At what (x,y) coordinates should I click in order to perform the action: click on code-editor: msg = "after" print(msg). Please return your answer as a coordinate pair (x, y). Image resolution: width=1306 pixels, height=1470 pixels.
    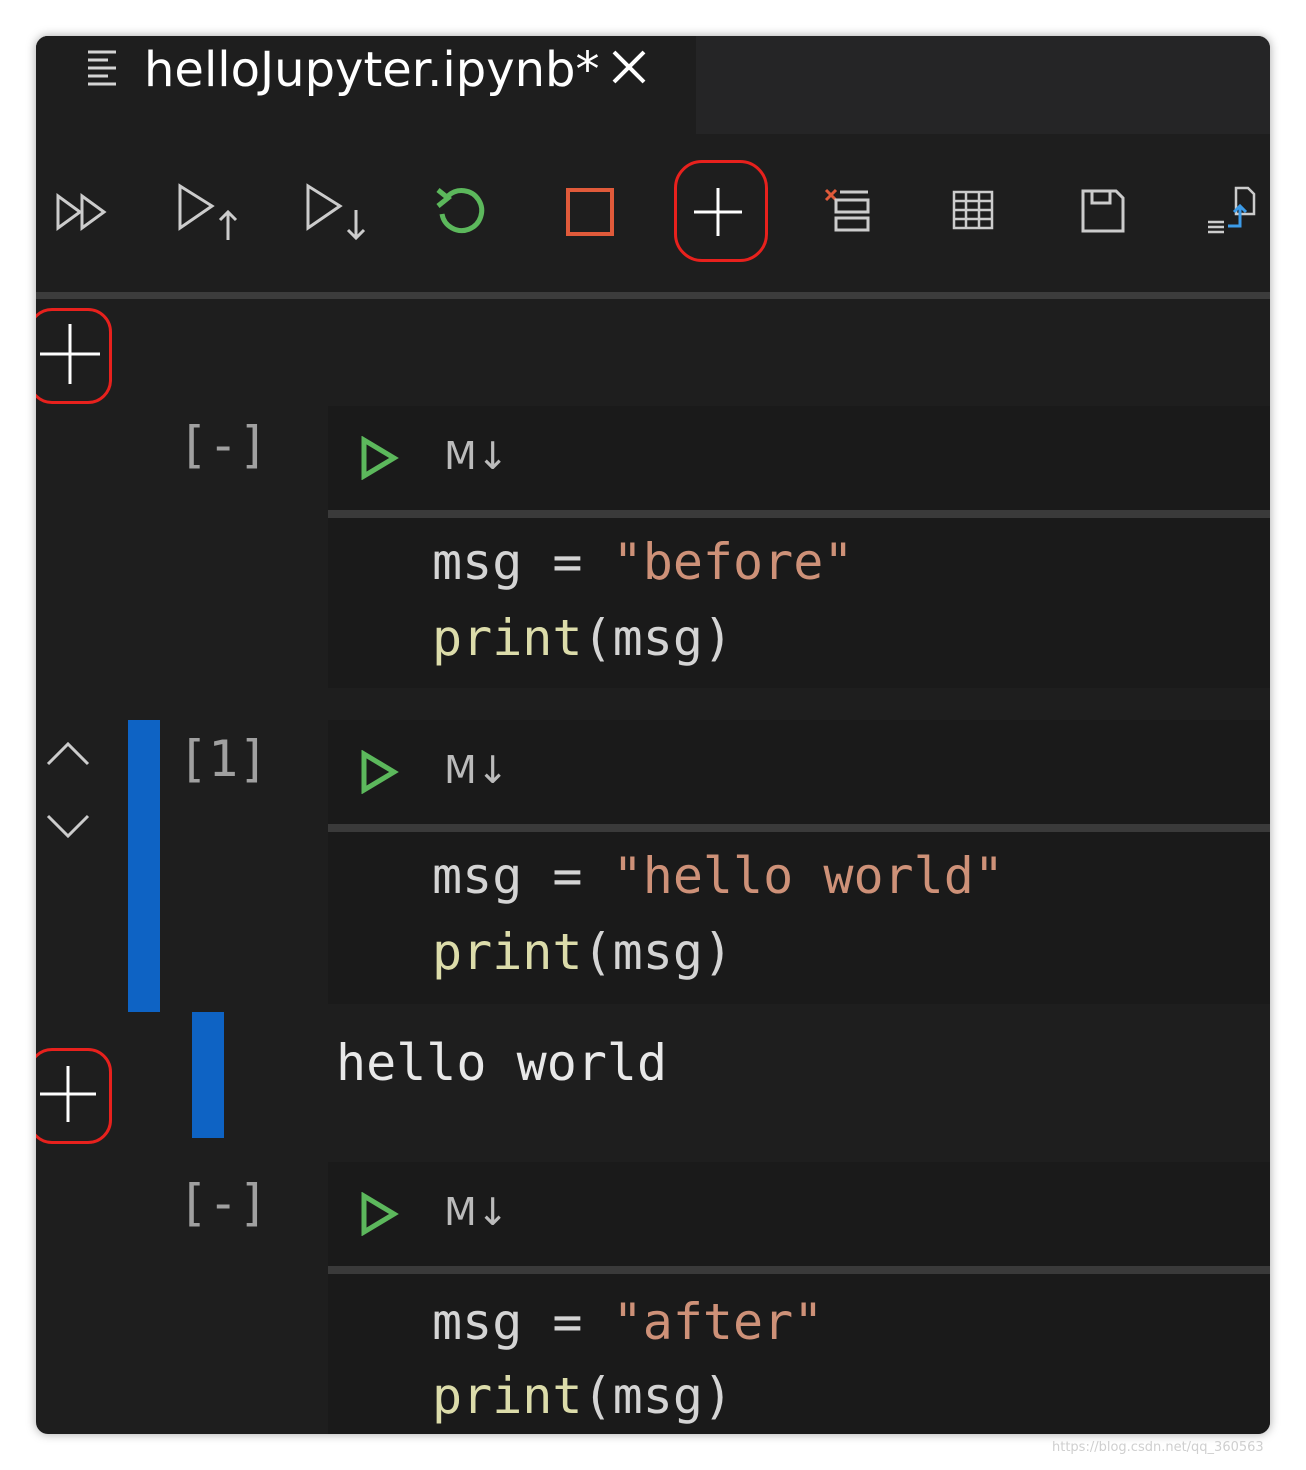
    Looking at the image, I should click on (799, 1354).